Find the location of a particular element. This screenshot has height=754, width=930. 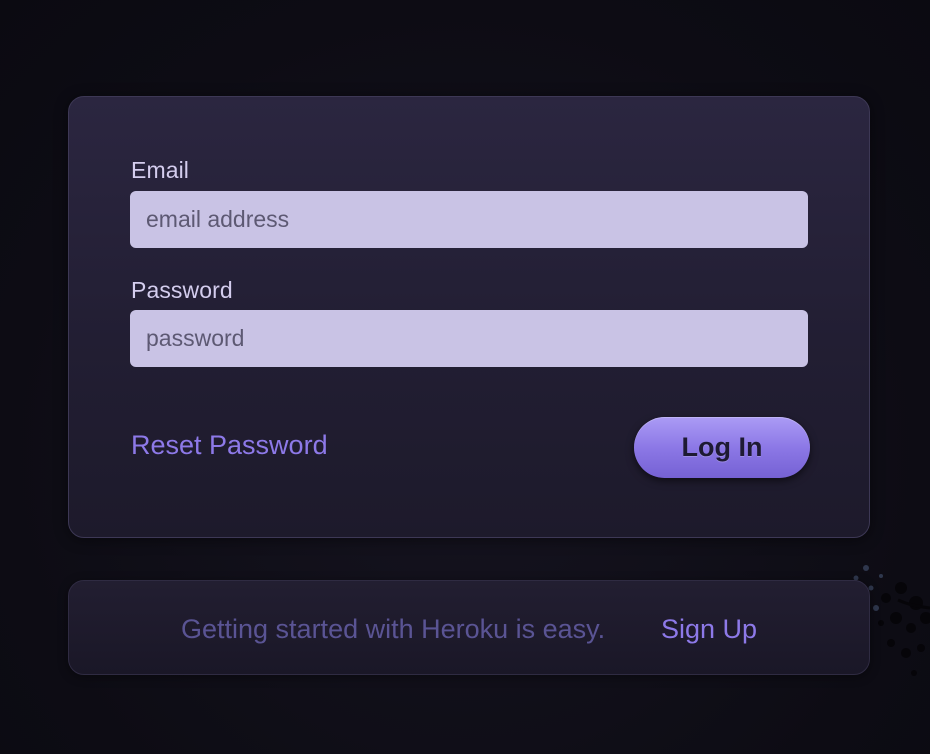

sign-up-link: Sign Up is located at coordinates (709, 629).